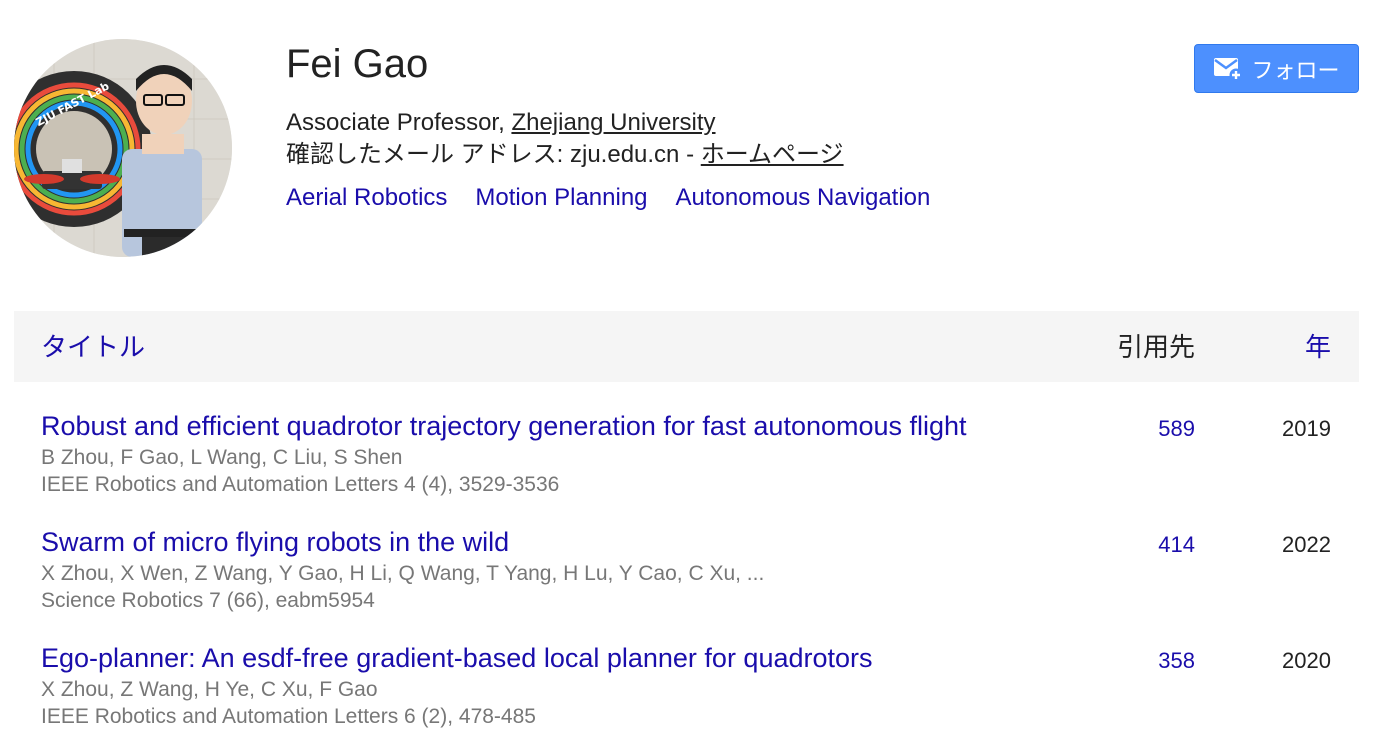  I want to click on interest-link: Aerial Robotics, so click(366, 197).